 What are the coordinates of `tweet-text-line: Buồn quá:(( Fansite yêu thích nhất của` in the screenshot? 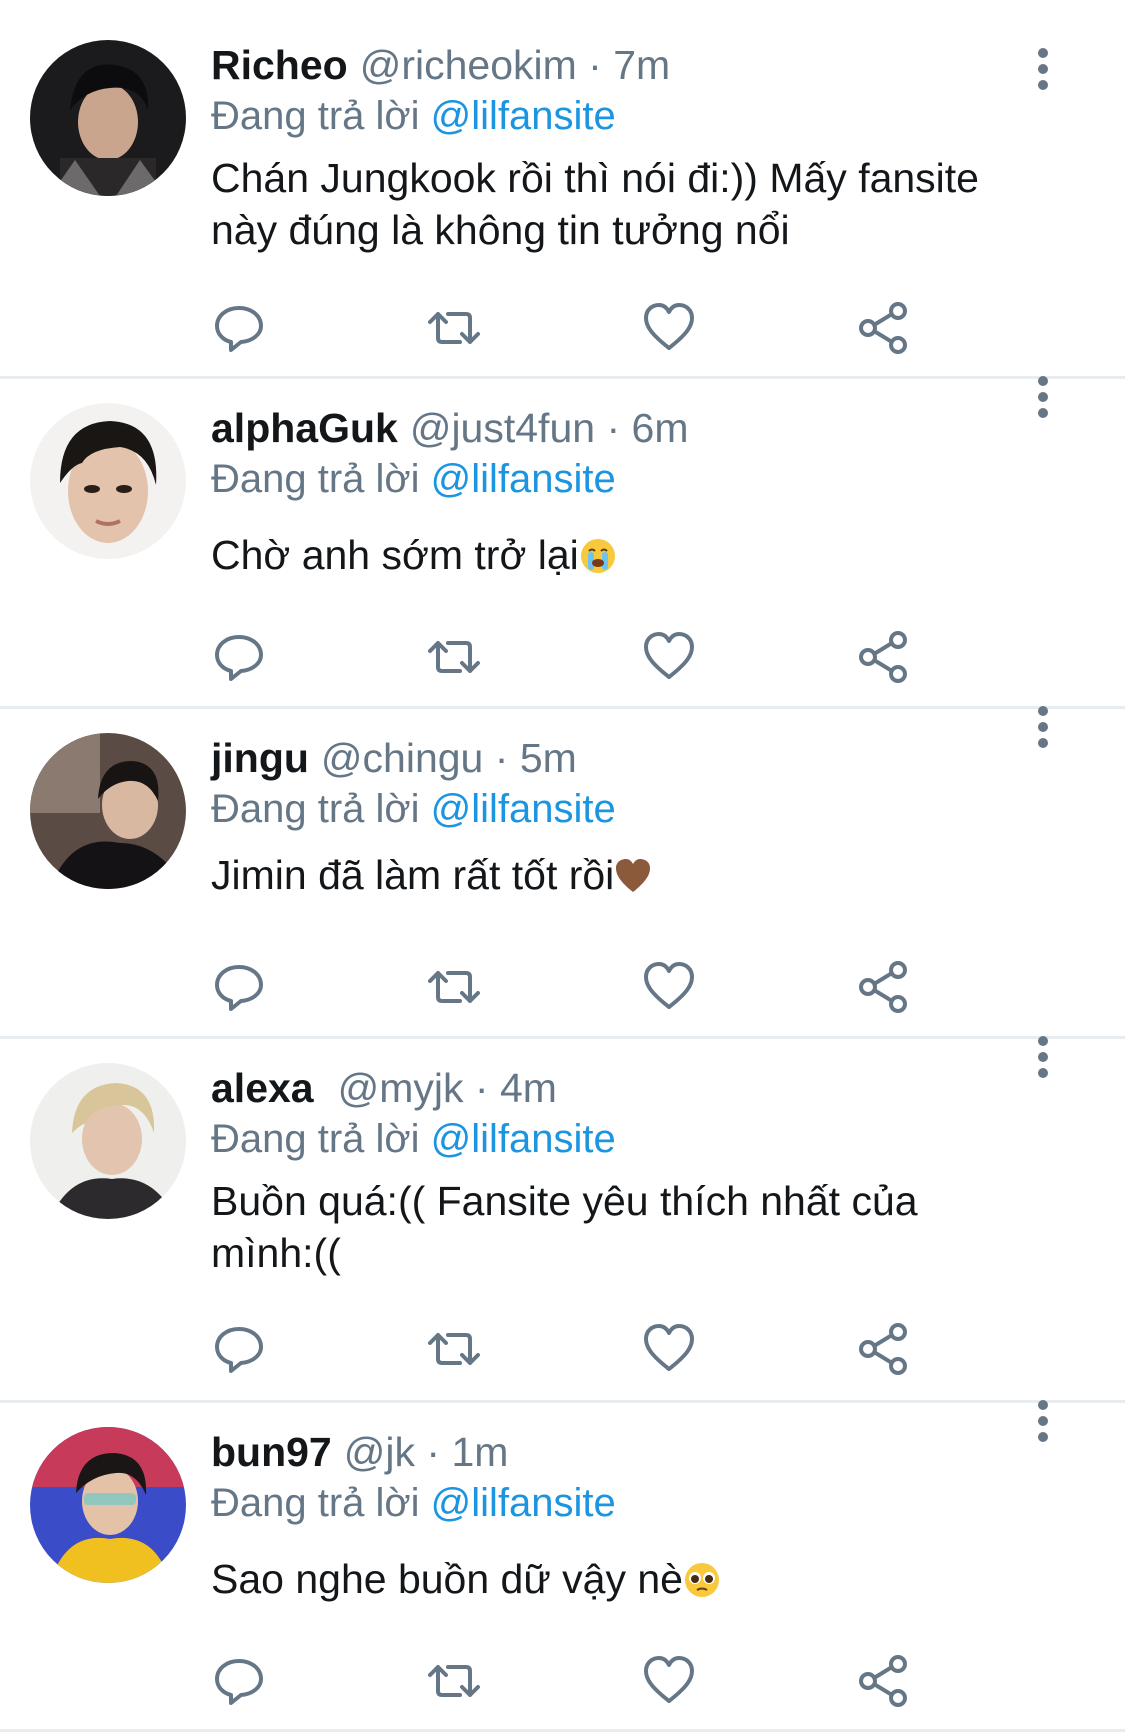 It's located at (564, 1201).